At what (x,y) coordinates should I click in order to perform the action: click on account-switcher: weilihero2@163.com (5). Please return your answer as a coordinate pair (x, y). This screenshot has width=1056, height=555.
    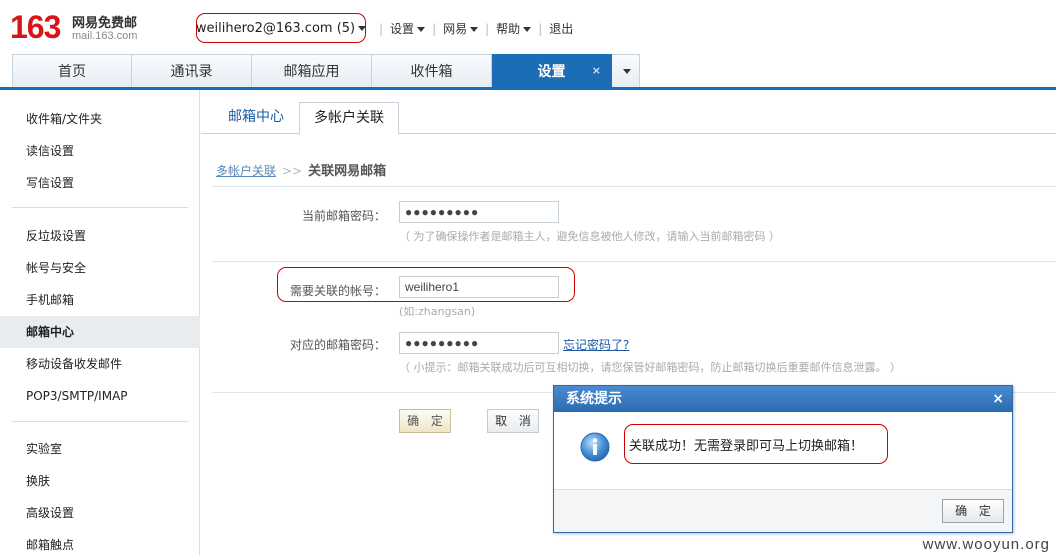
    Looking at the image, I should click on (281, 28).